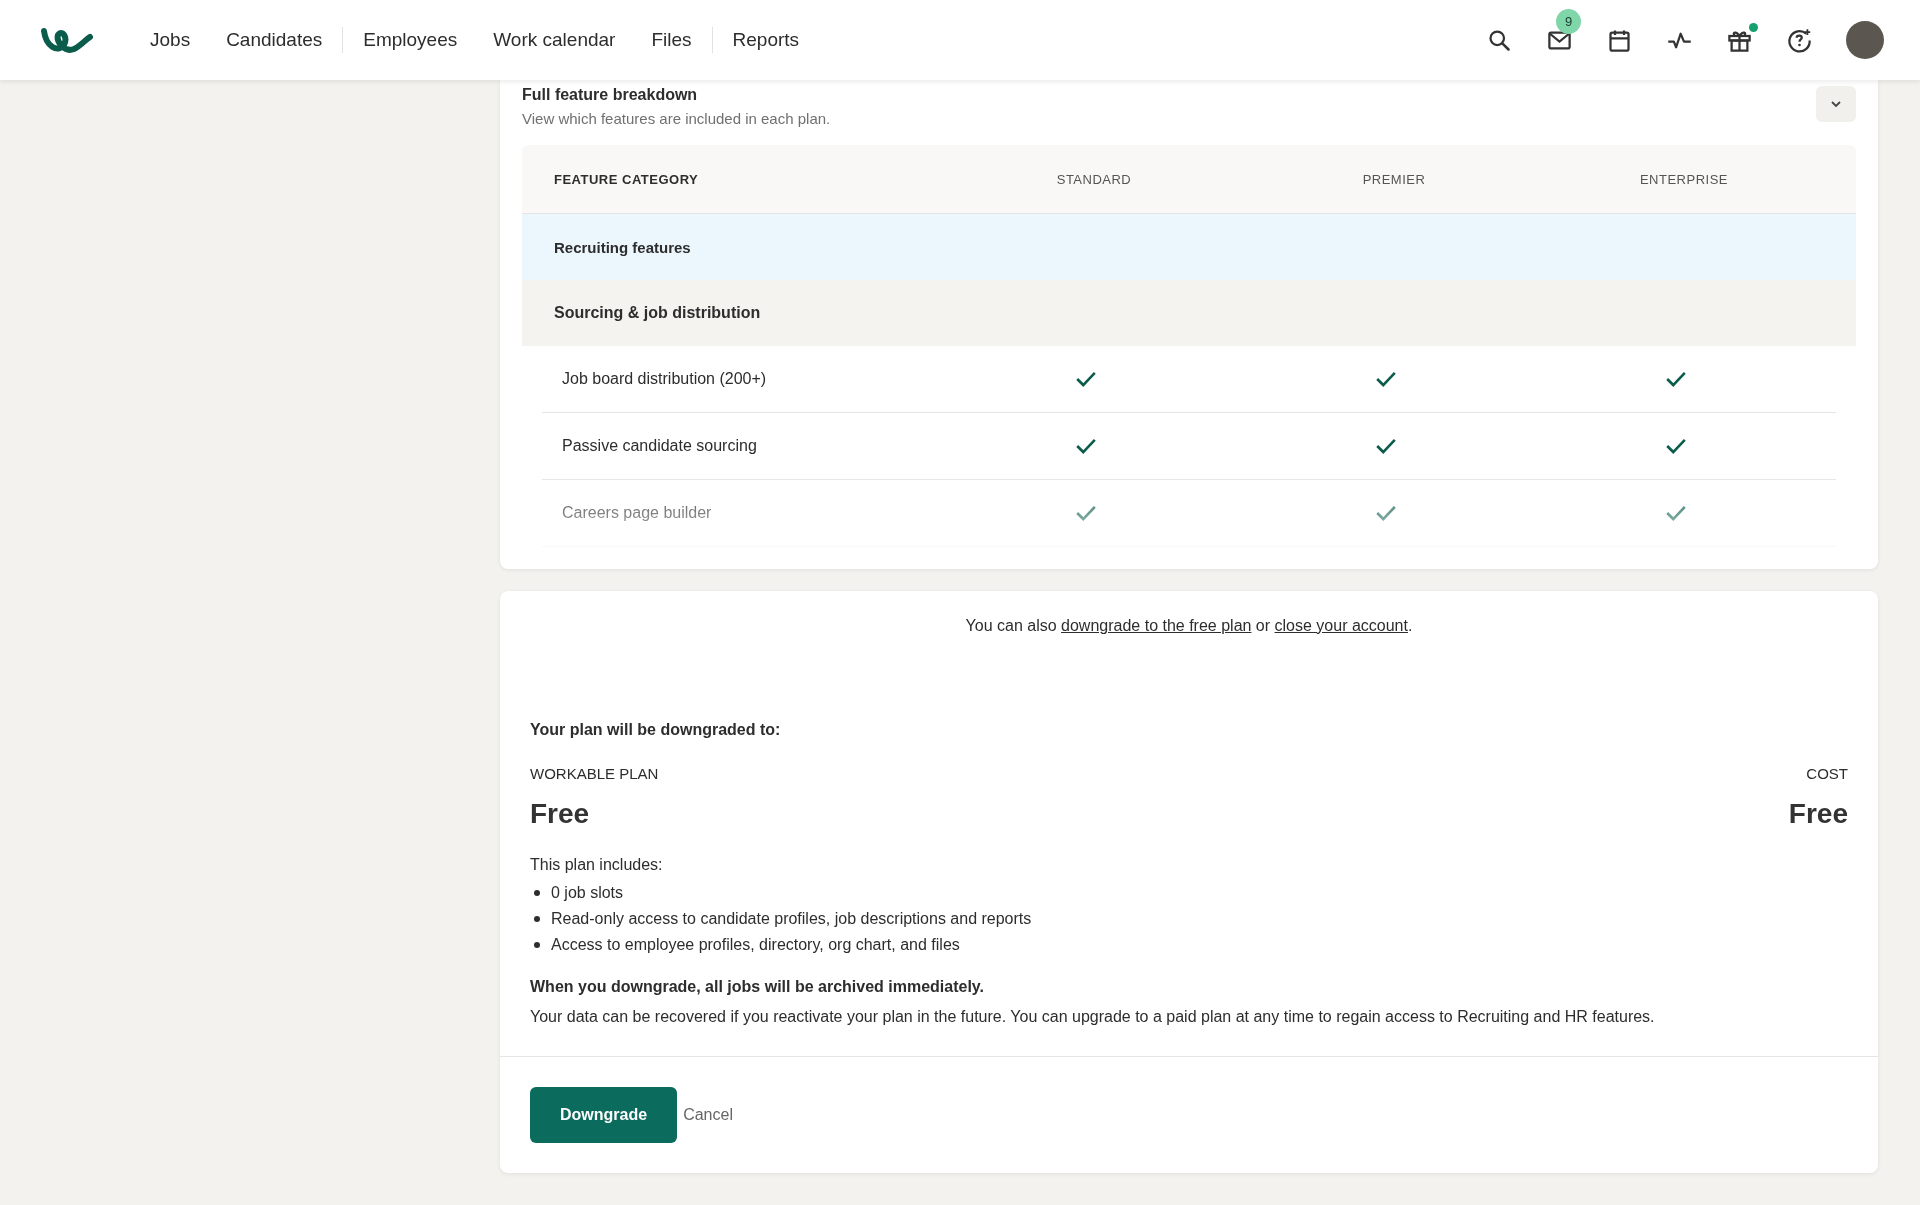  Describe the element at coordinates (594, 773) in the screenshot. I see `plan-label: WORKABLE PLAN` at that location.